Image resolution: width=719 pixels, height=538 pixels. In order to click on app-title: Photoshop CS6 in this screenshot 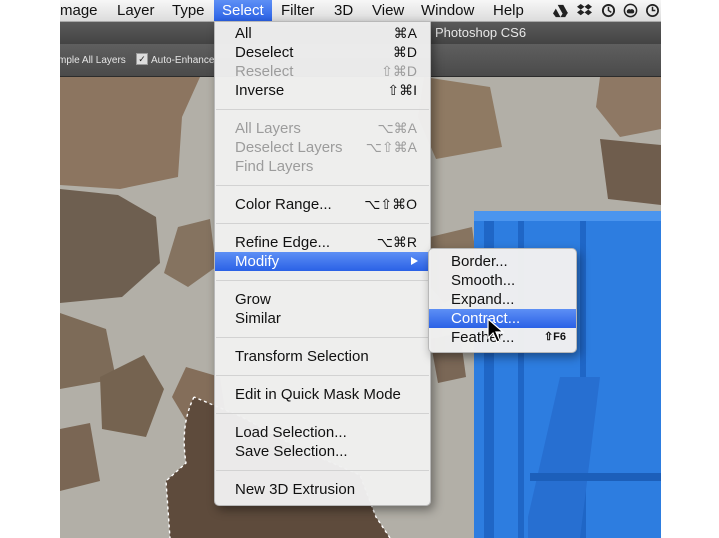, I will do `click(481, 32)`.